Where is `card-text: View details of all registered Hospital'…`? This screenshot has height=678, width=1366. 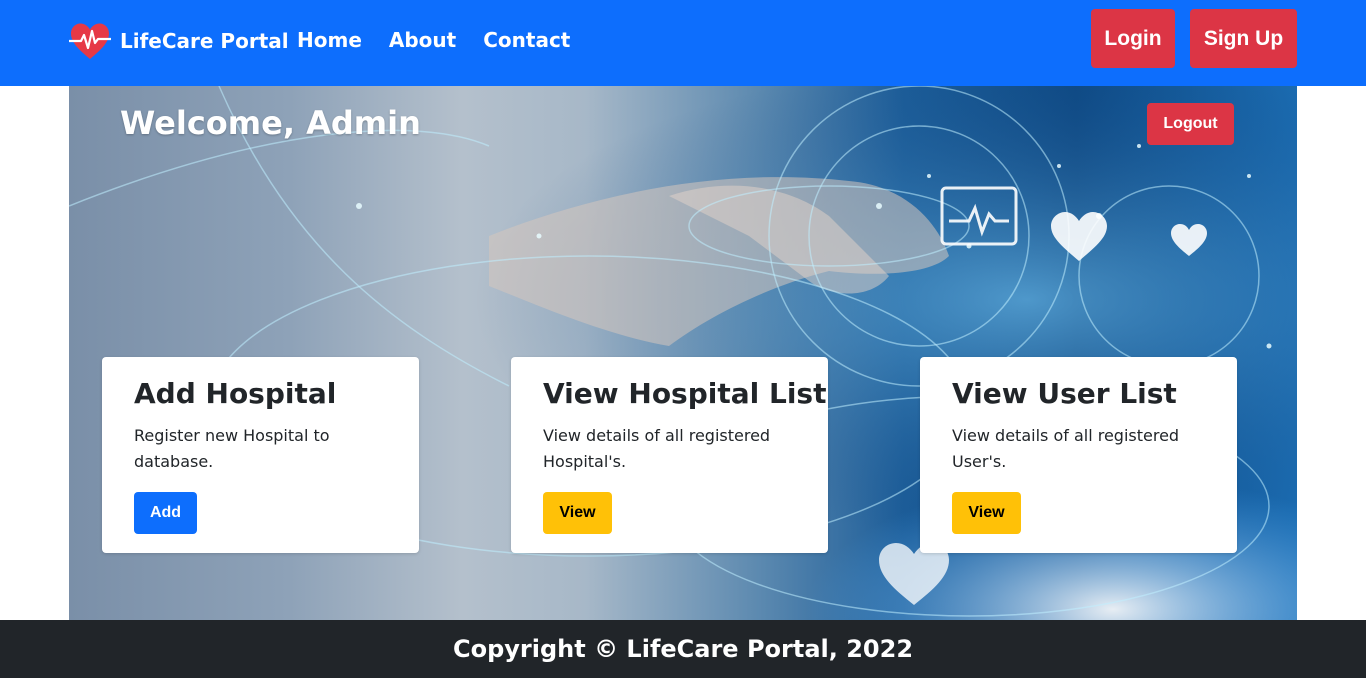 card-text: View details of all registered Hospital'… is located at coordinates (657, 448).